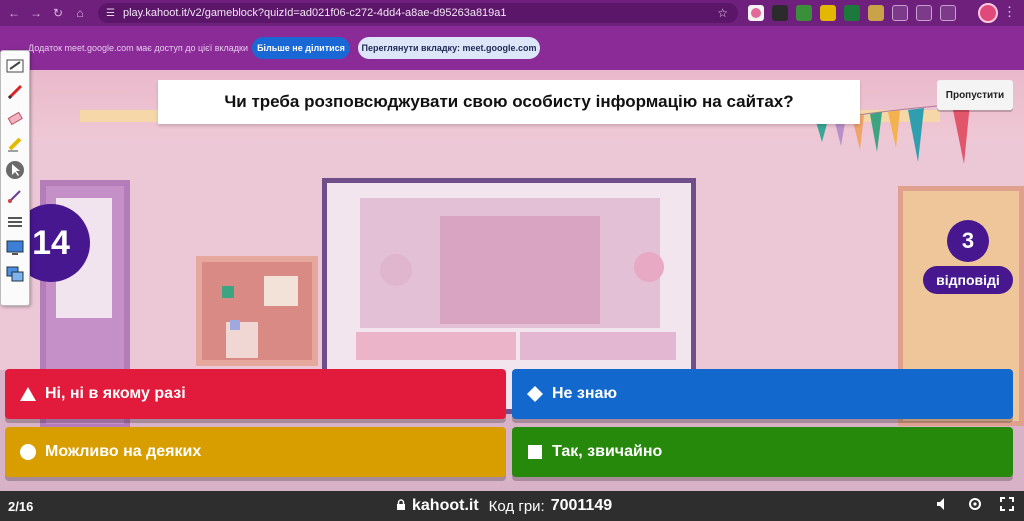 The image size is (1024, 521). Describe the element at coordinates (401, 506) in the screenshot. I see `lock-icon` at that location.